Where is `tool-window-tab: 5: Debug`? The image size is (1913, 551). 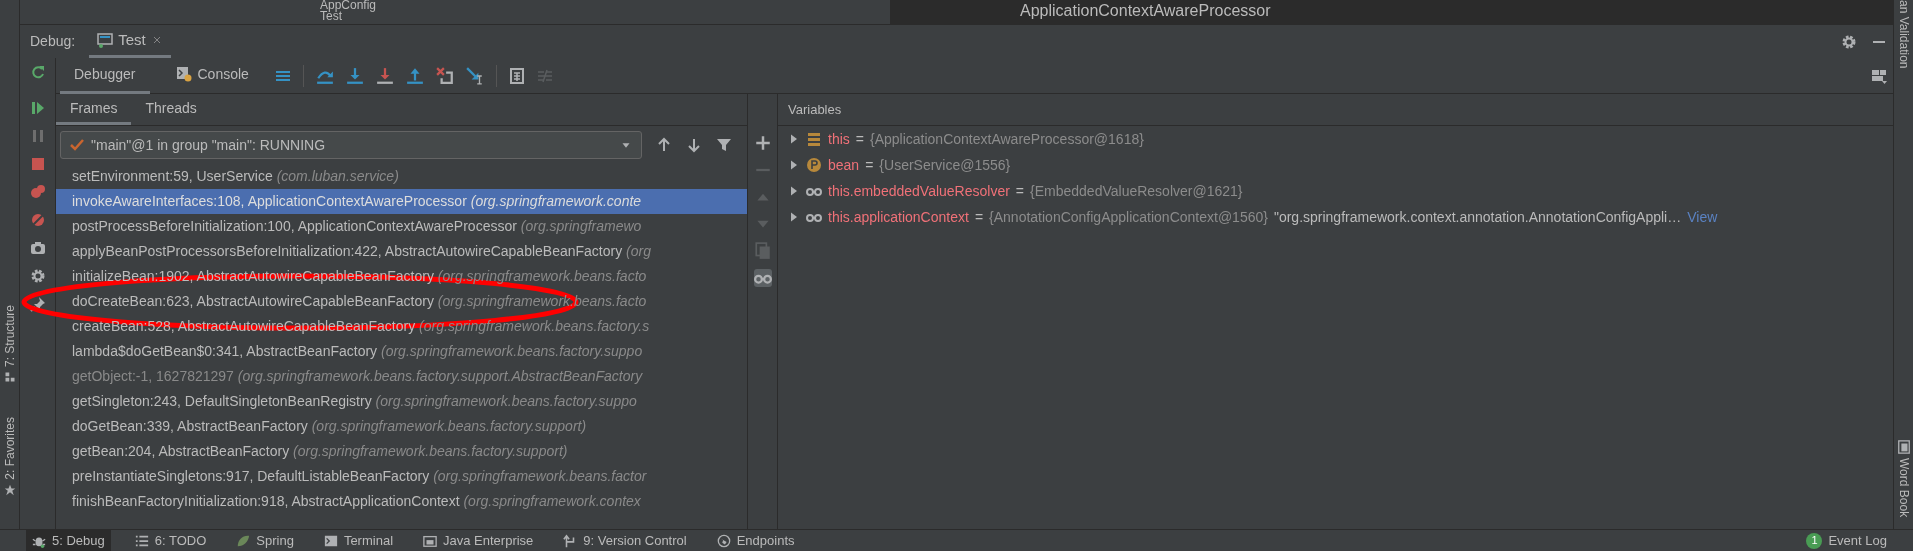
tool-window-tab: 5: Debug is located at coordinates (68, 540).